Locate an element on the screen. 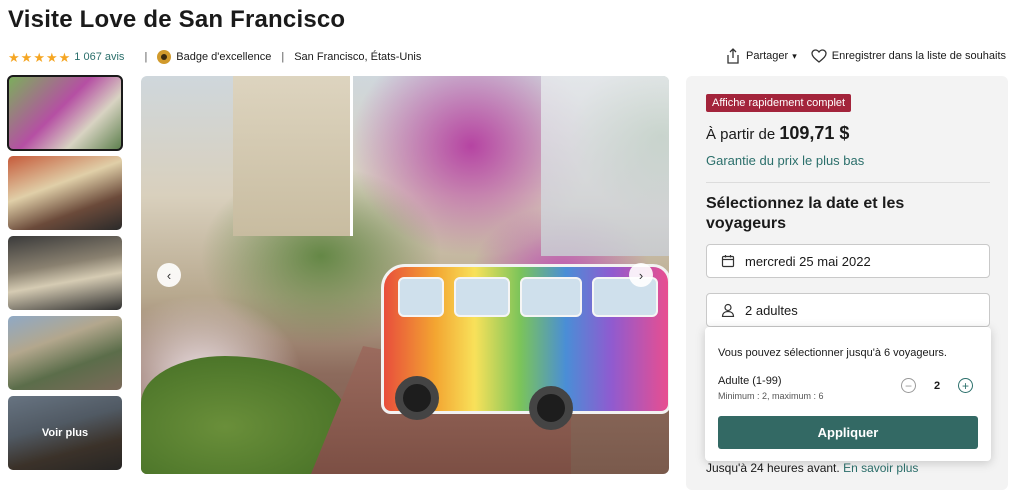 The image size is (1024, 490). price-prefix: À partir de is located at coordinates (741, 134).